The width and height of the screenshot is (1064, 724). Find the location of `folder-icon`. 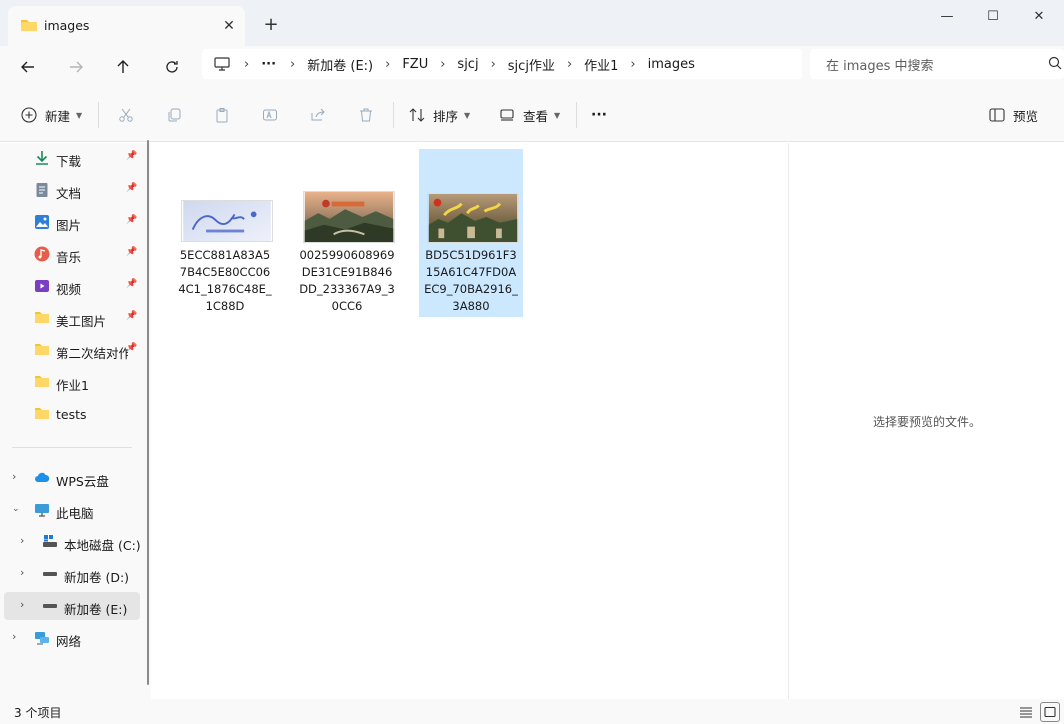

folder-icon is located at coordinates (42, 350).